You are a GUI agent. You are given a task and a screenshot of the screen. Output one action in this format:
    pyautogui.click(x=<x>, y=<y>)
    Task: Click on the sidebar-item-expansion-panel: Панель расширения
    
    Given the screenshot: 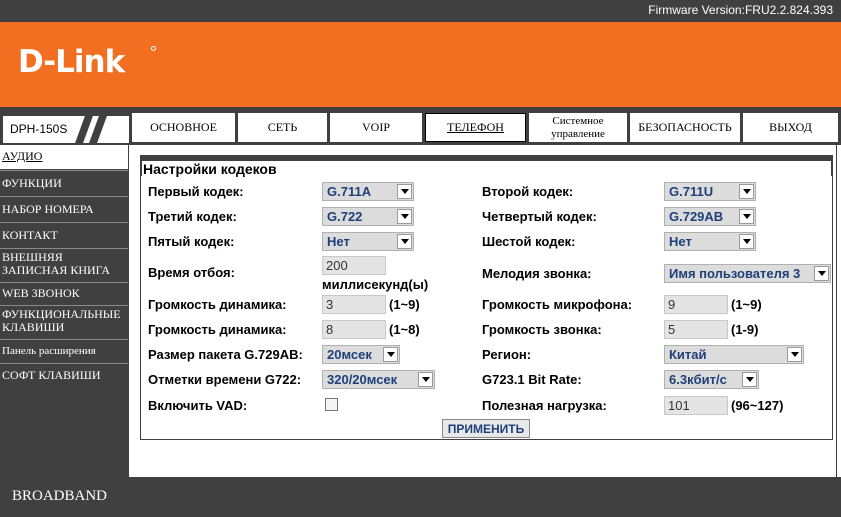 What is the action you would take?
    pyautogui.click(x=64, y=350)
    